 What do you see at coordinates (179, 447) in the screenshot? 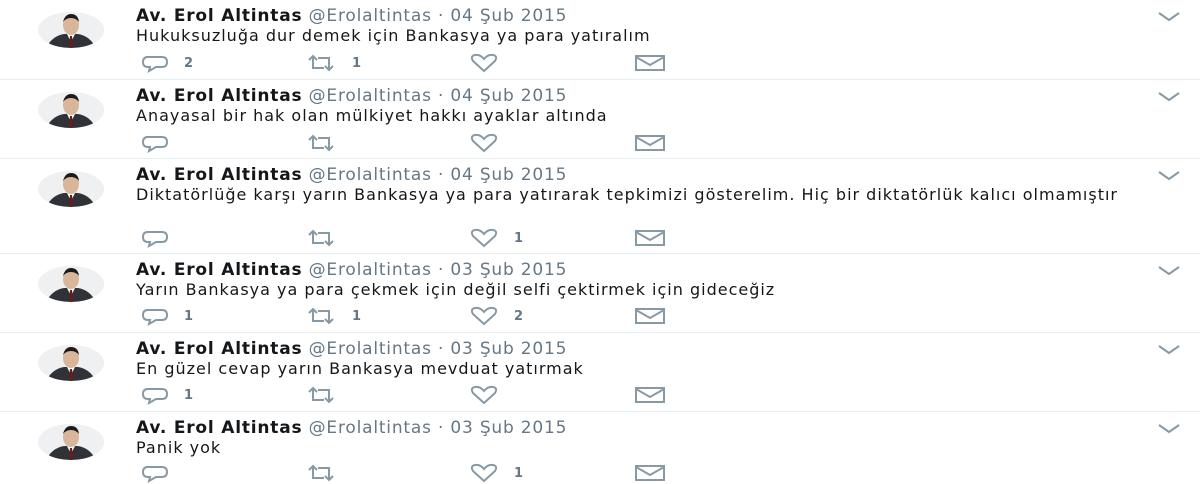
I see `tweet-text: Panik yok` at bounding box center [179, 447].